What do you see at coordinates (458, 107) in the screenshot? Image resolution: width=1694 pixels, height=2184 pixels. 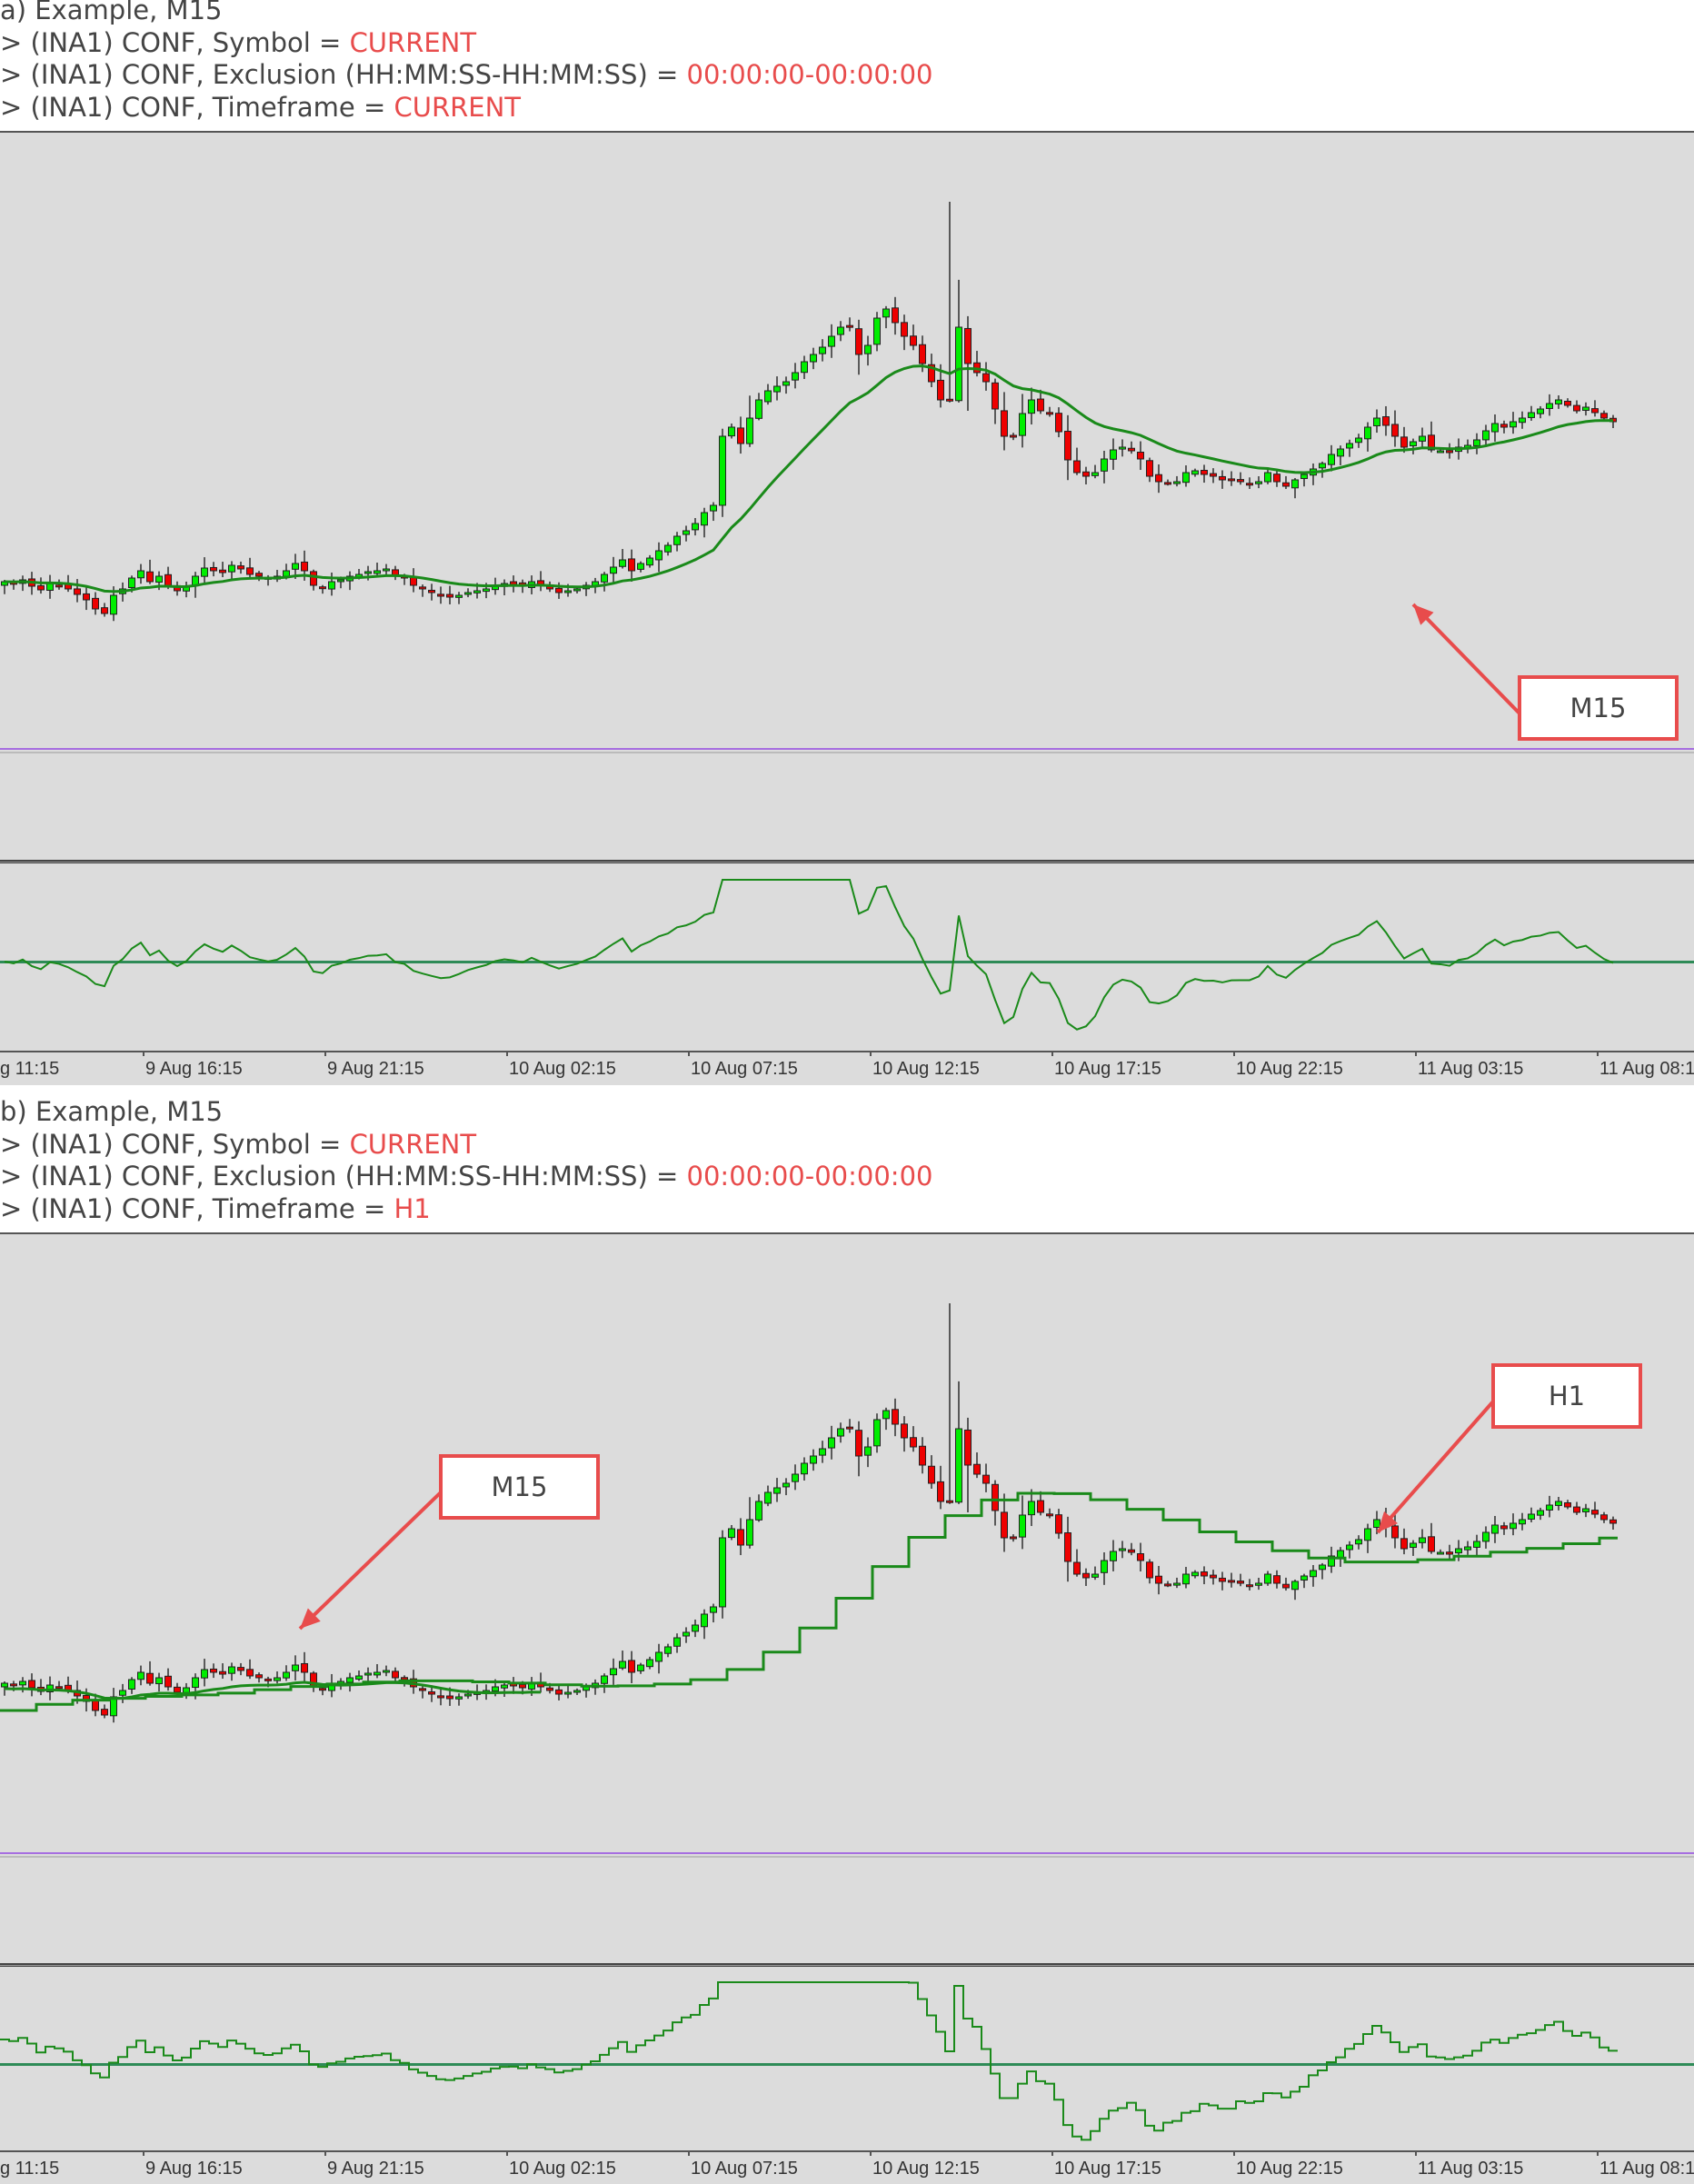 I see `conf-timeframe-value: CURRENT` at bounding box center [458, 107].